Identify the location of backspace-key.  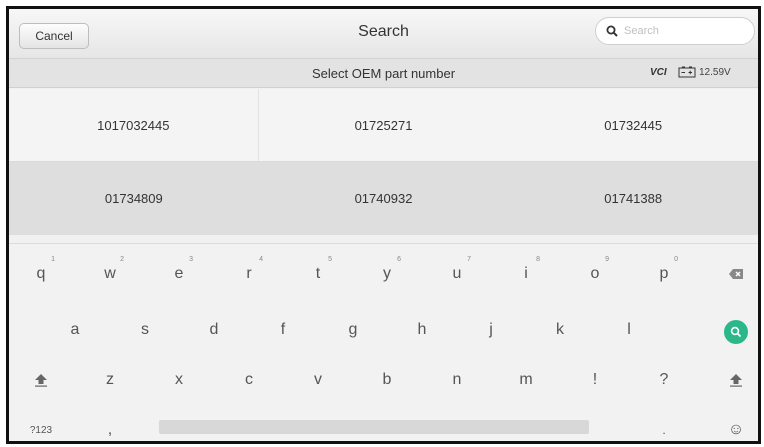
(736, 274).